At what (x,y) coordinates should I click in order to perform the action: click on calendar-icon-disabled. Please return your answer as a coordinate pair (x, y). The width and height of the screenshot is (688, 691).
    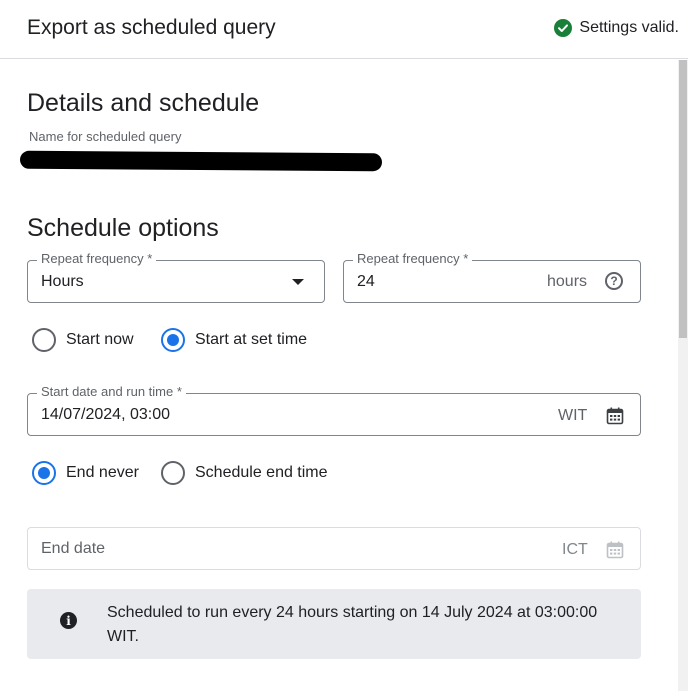
    Looking at the image, I should click on (615, 552).